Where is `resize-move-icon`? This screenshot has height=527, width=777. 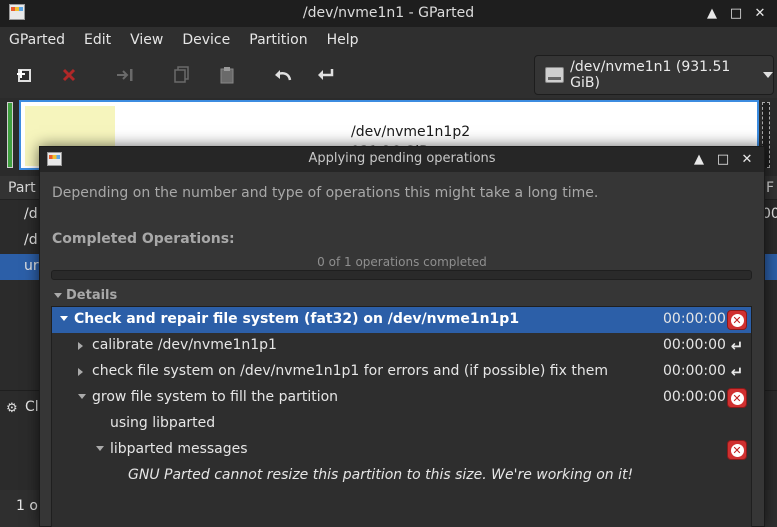 resize-move-icon is located at coordinates (125, 75).